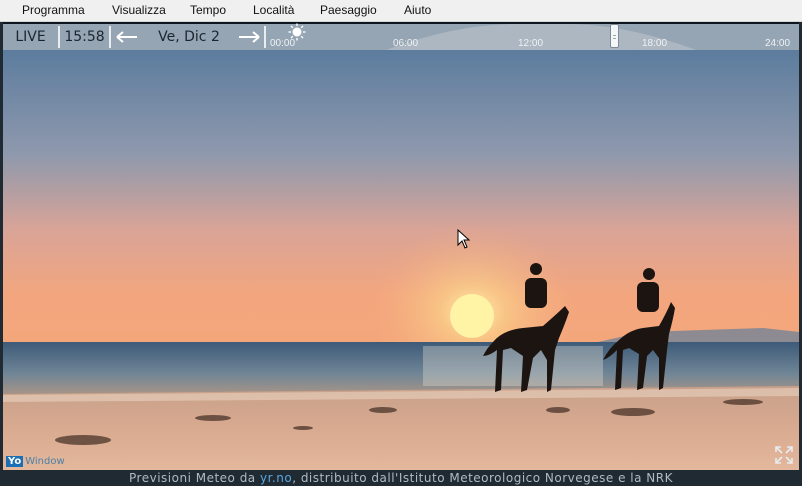 Image resolution: width=802 pixels, height=486 pixels. Describe the element at coordinates (464, 239) in the screenshot. I see `mouse-cursor-icon` at that location.